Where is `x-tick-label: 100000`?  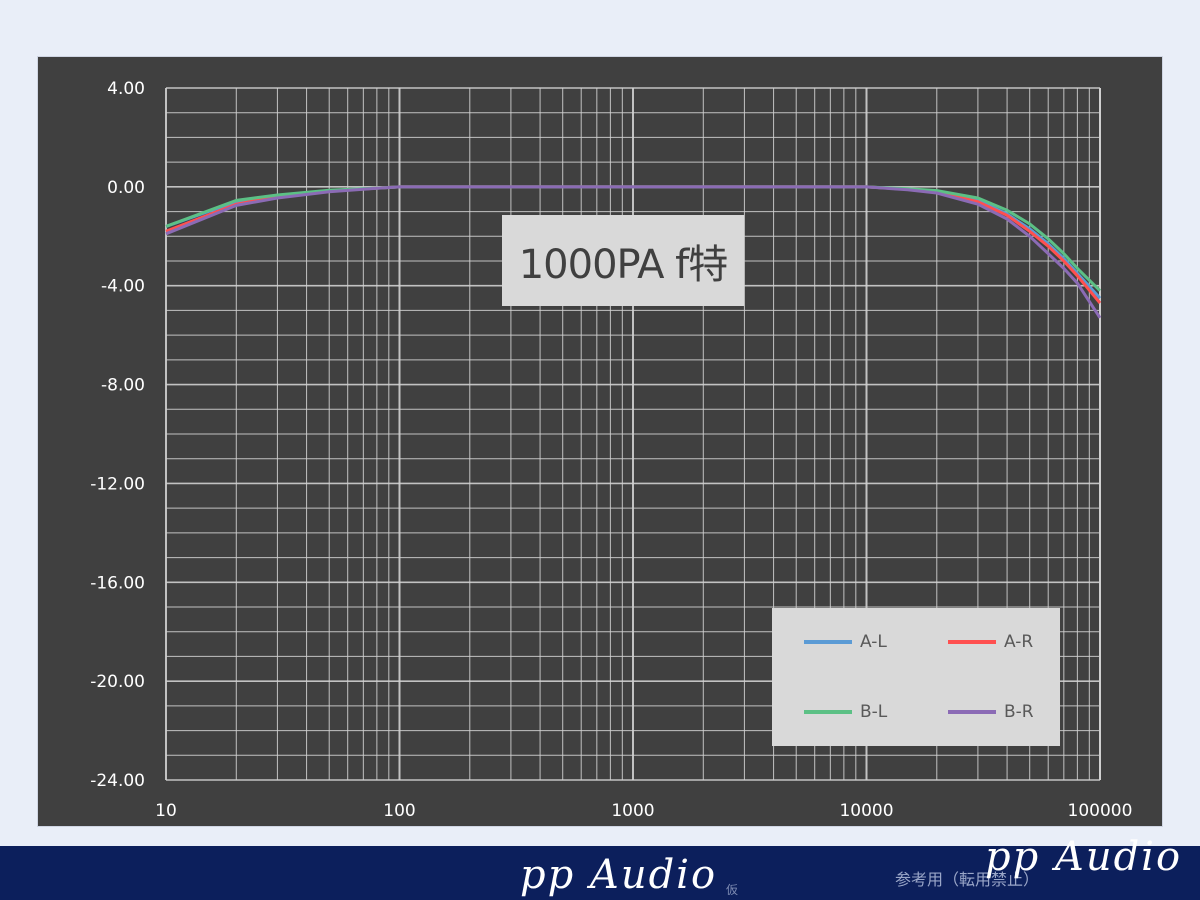 x-tick-label: 100000 is located at coordinates (1100, 811).